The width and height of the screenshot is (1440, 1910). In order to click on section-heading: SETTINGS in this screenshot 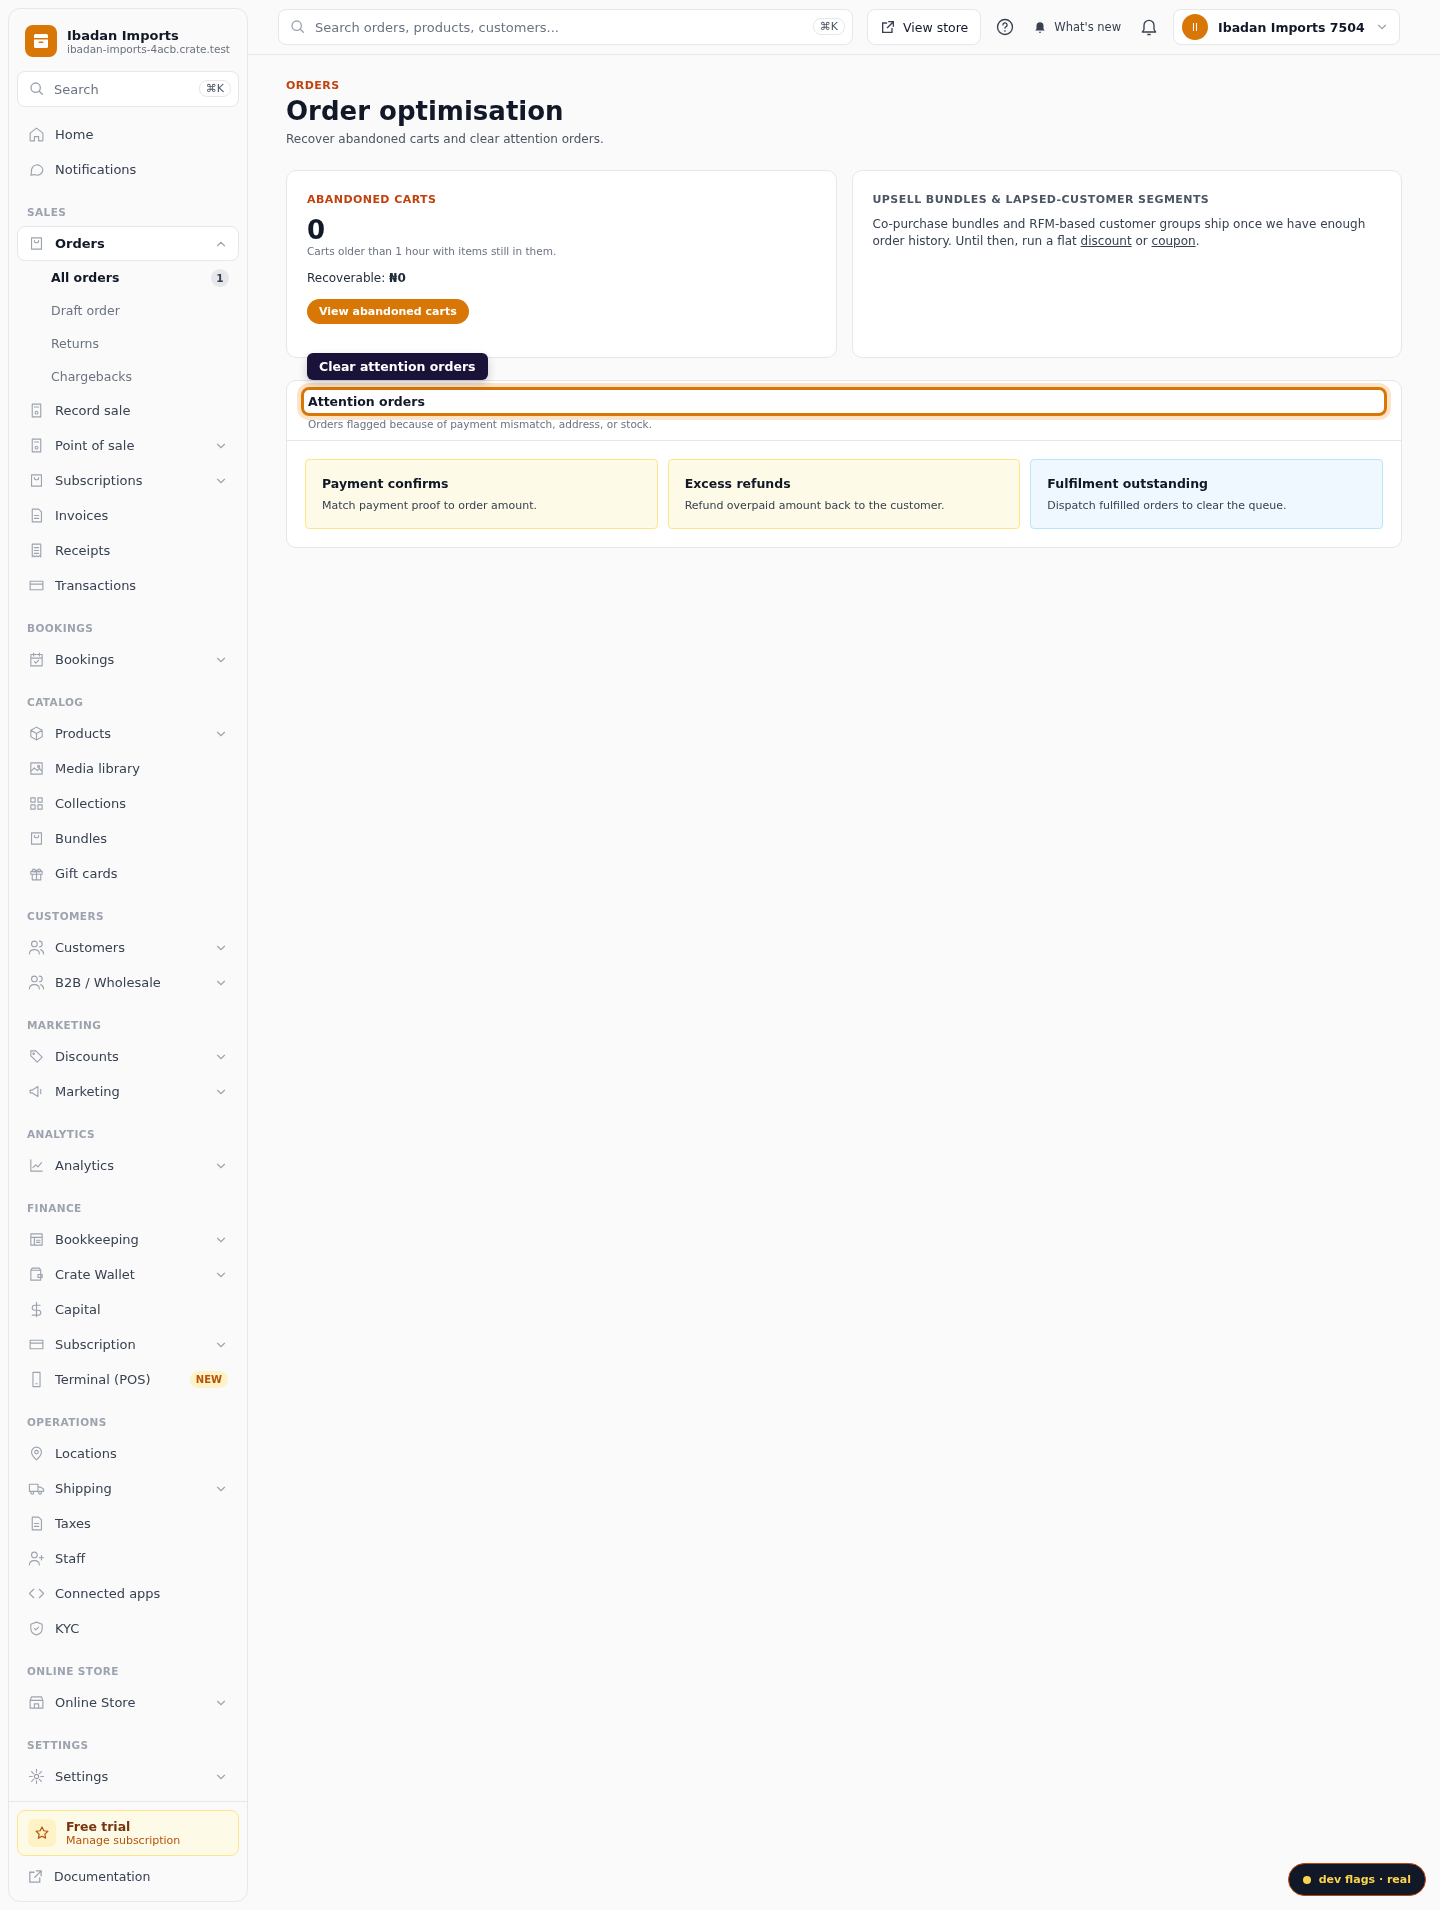, I will do `click(58, 1745)`.